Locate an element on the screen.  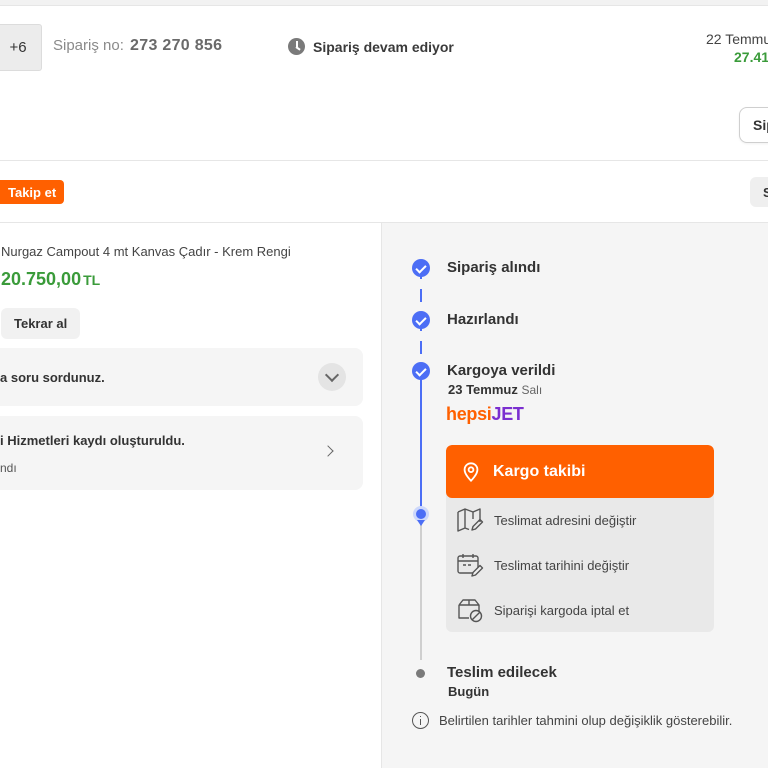
order-number-value: 273 270 856 is located at coordinates (176, 45).